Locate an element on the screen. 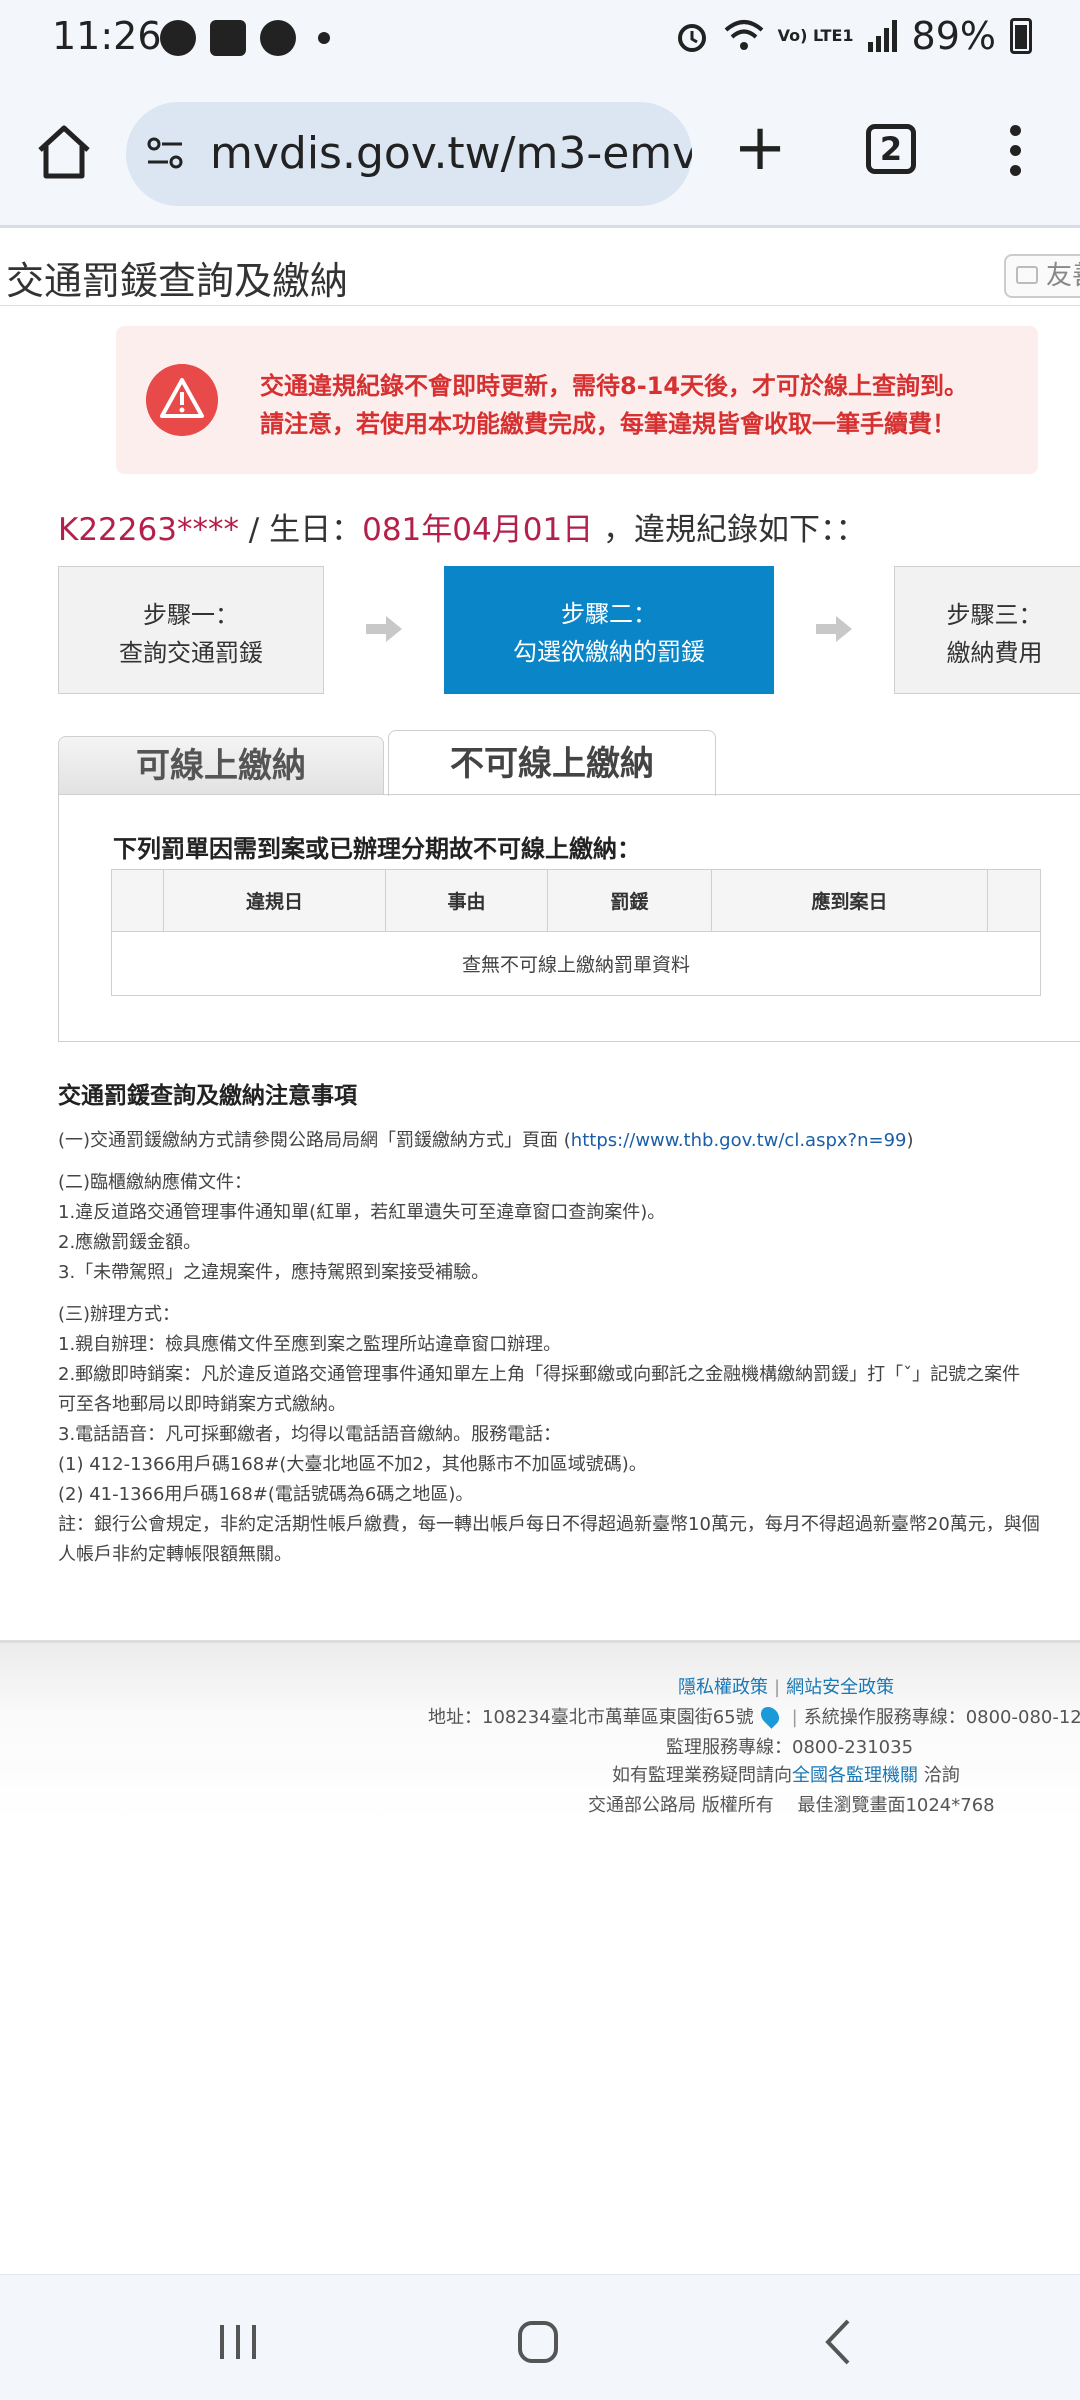 The width and height of the screenshot is (1080, 2400). footer-address: 地址：108234臺北市萬華區東園街65號 is located at coordinates (591, 1717).